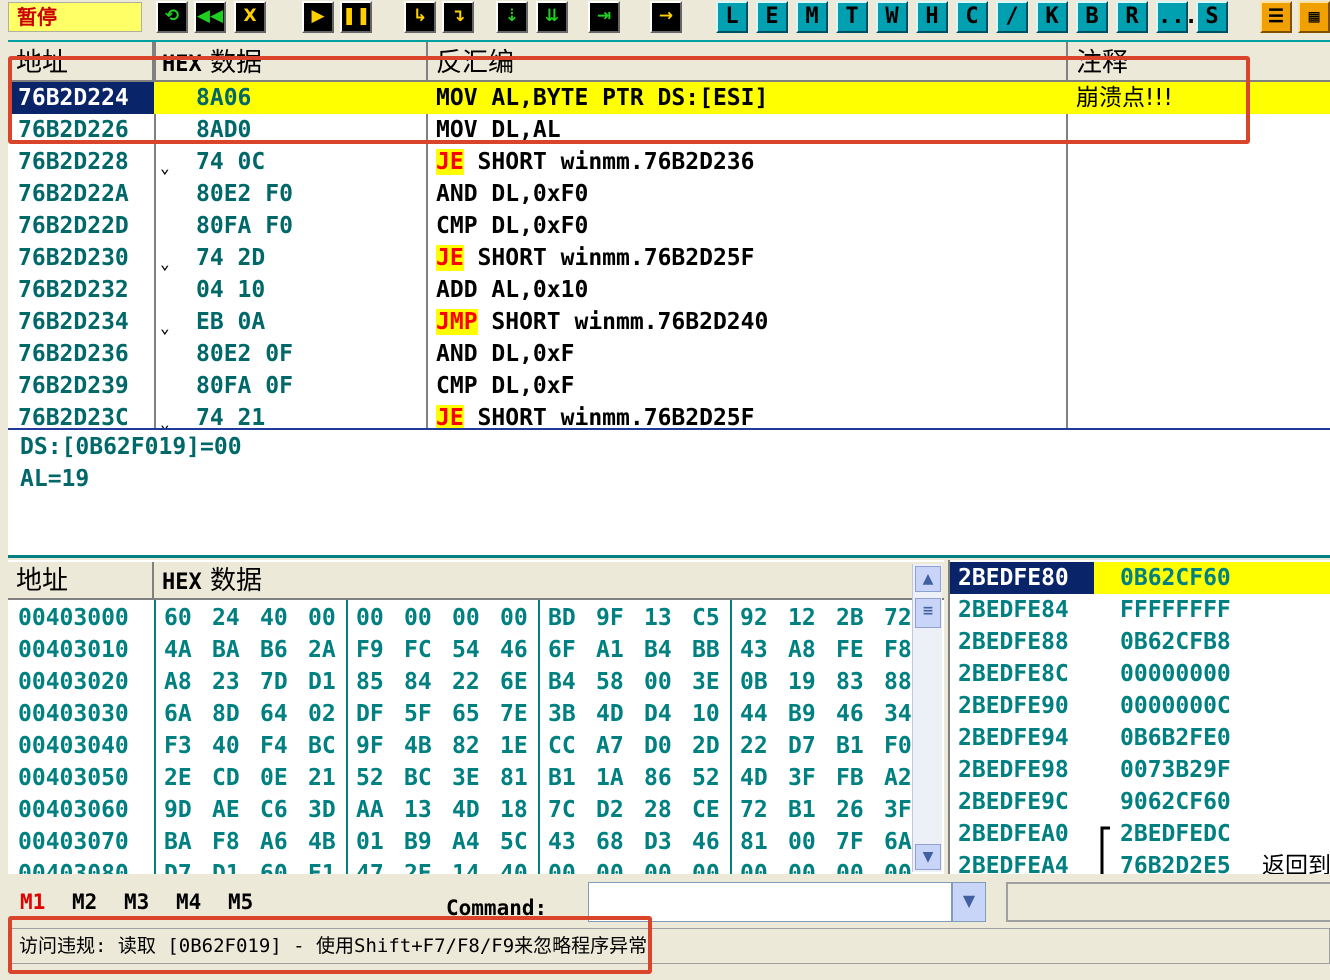  What do you see at coordinates (812, 17) in the screenshot?
I see `window-button-2: M` at bounding box center [812, 17].